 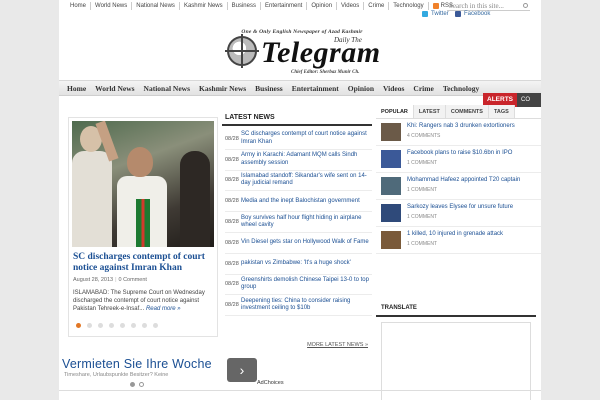 What do you see at coordinates (377, 5) in the screenshot?
I see `top-nav-crime: Crime` at bounding box center [377, 5].